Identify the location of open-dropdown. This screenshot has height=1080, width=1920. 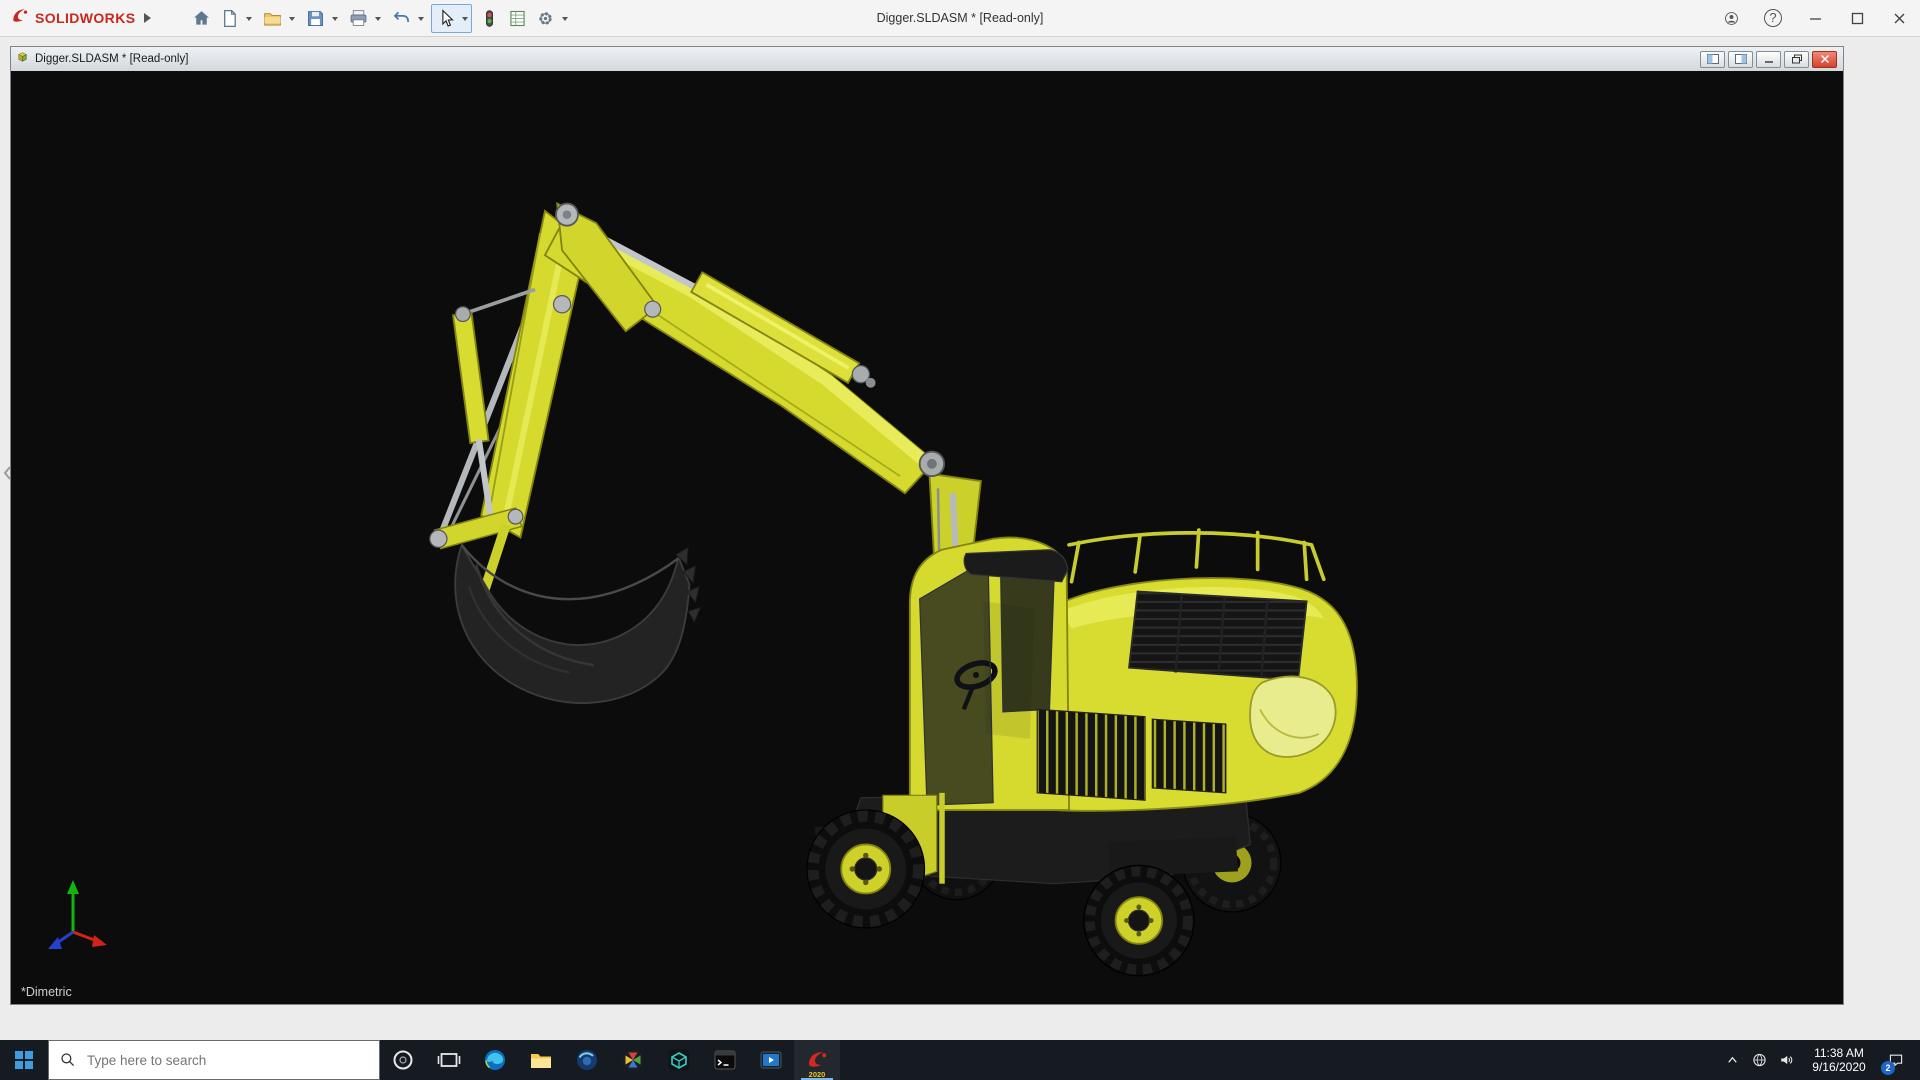
(292, 18).